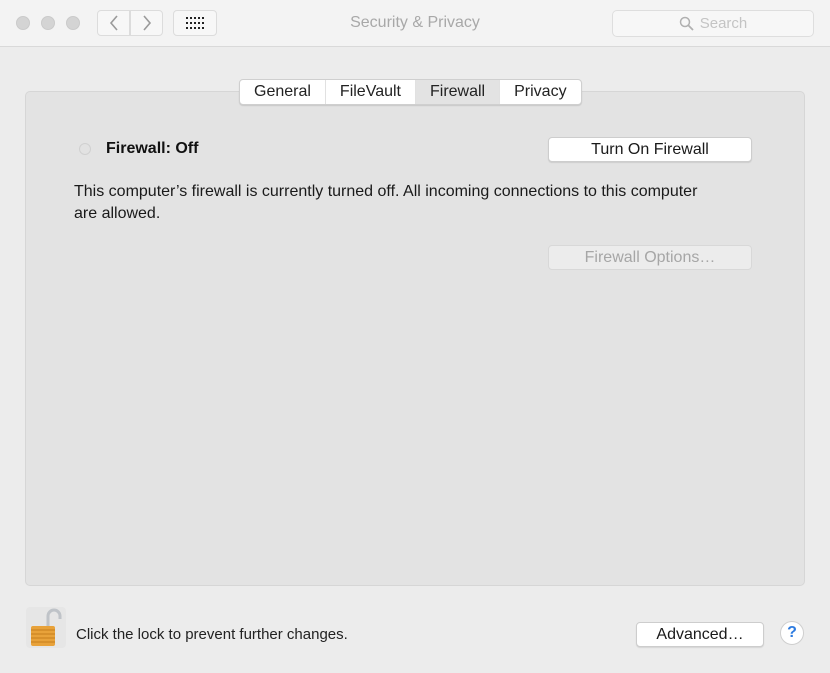 The height and width of the screenshot is (673, 830). I want to click on firewall-status-label: Firewall: Off, so click(152, 148).